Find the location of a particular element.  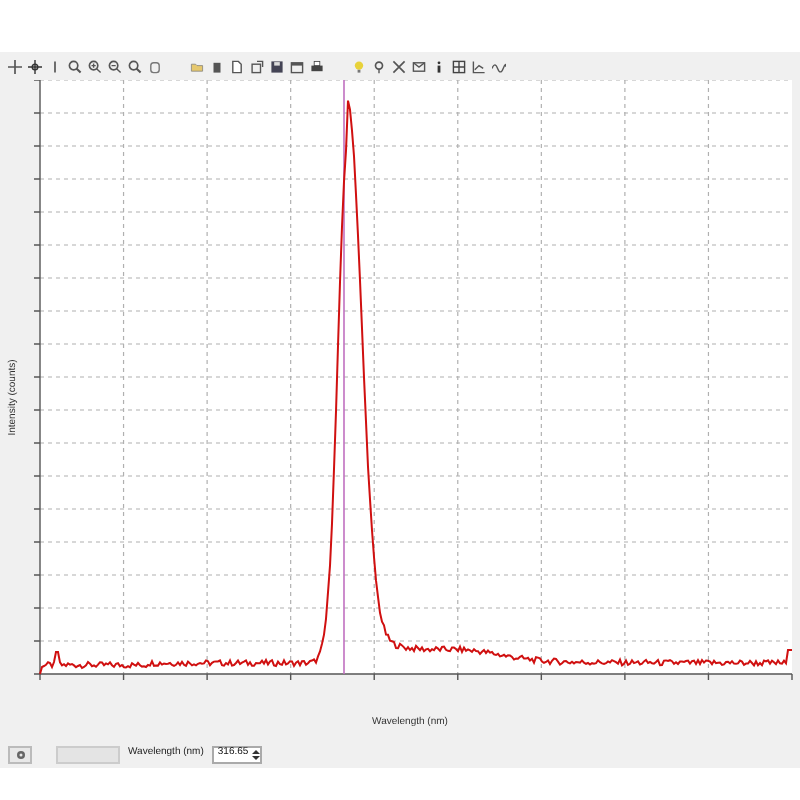

table-icon is located at coordinates (459, 66).